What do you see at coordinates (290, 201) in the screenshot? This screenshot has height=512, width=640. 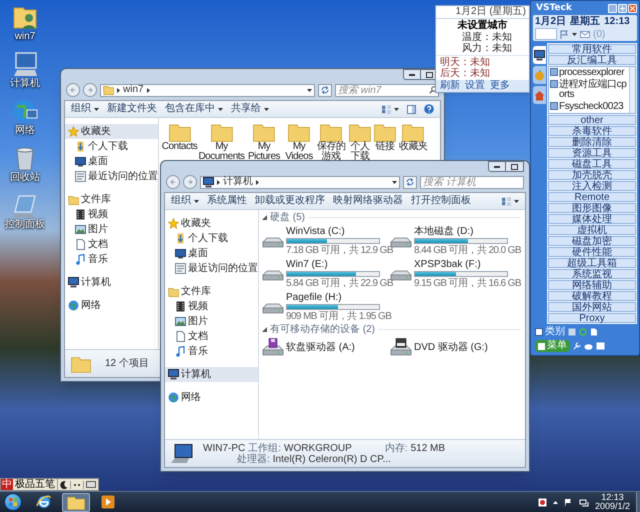 I see `toolbar-button: 卸载或更改程序` at bounding box center [290, 201].